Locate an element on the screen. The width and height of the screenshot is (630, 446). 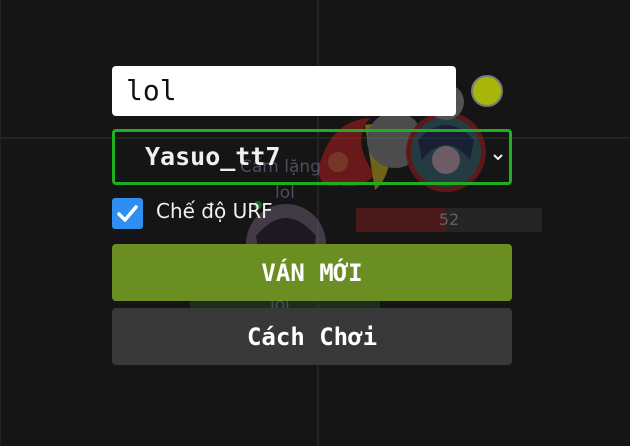
how-to-play-button: Cách Chơi is located at coordinates (312, 336).